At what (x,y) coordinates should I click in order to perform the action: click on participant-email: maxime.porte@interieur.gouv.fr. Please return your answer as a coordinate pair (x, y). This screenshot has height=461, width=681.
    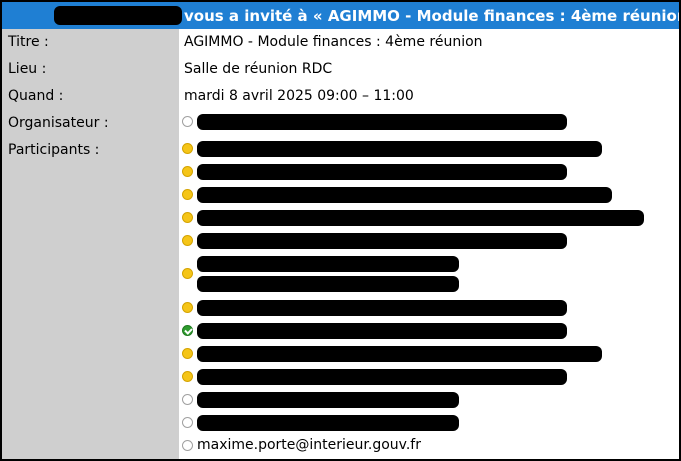
    Looking at the image, I should click on (309, 445).